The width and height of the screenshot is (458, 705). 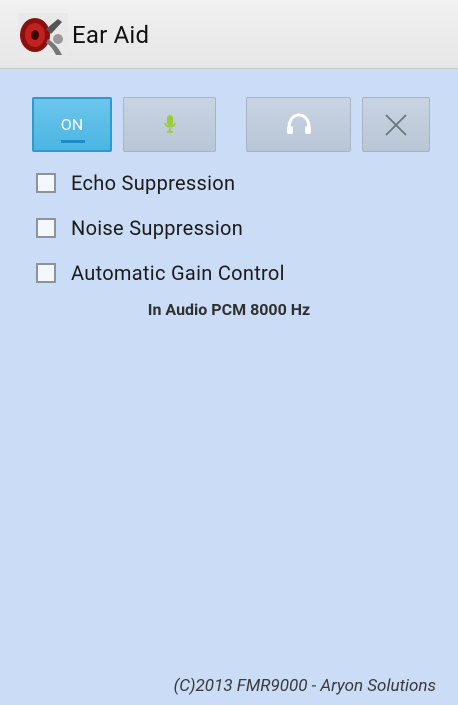 I want to click on noise-suppression-checkbox, so click(x=46, y=228).